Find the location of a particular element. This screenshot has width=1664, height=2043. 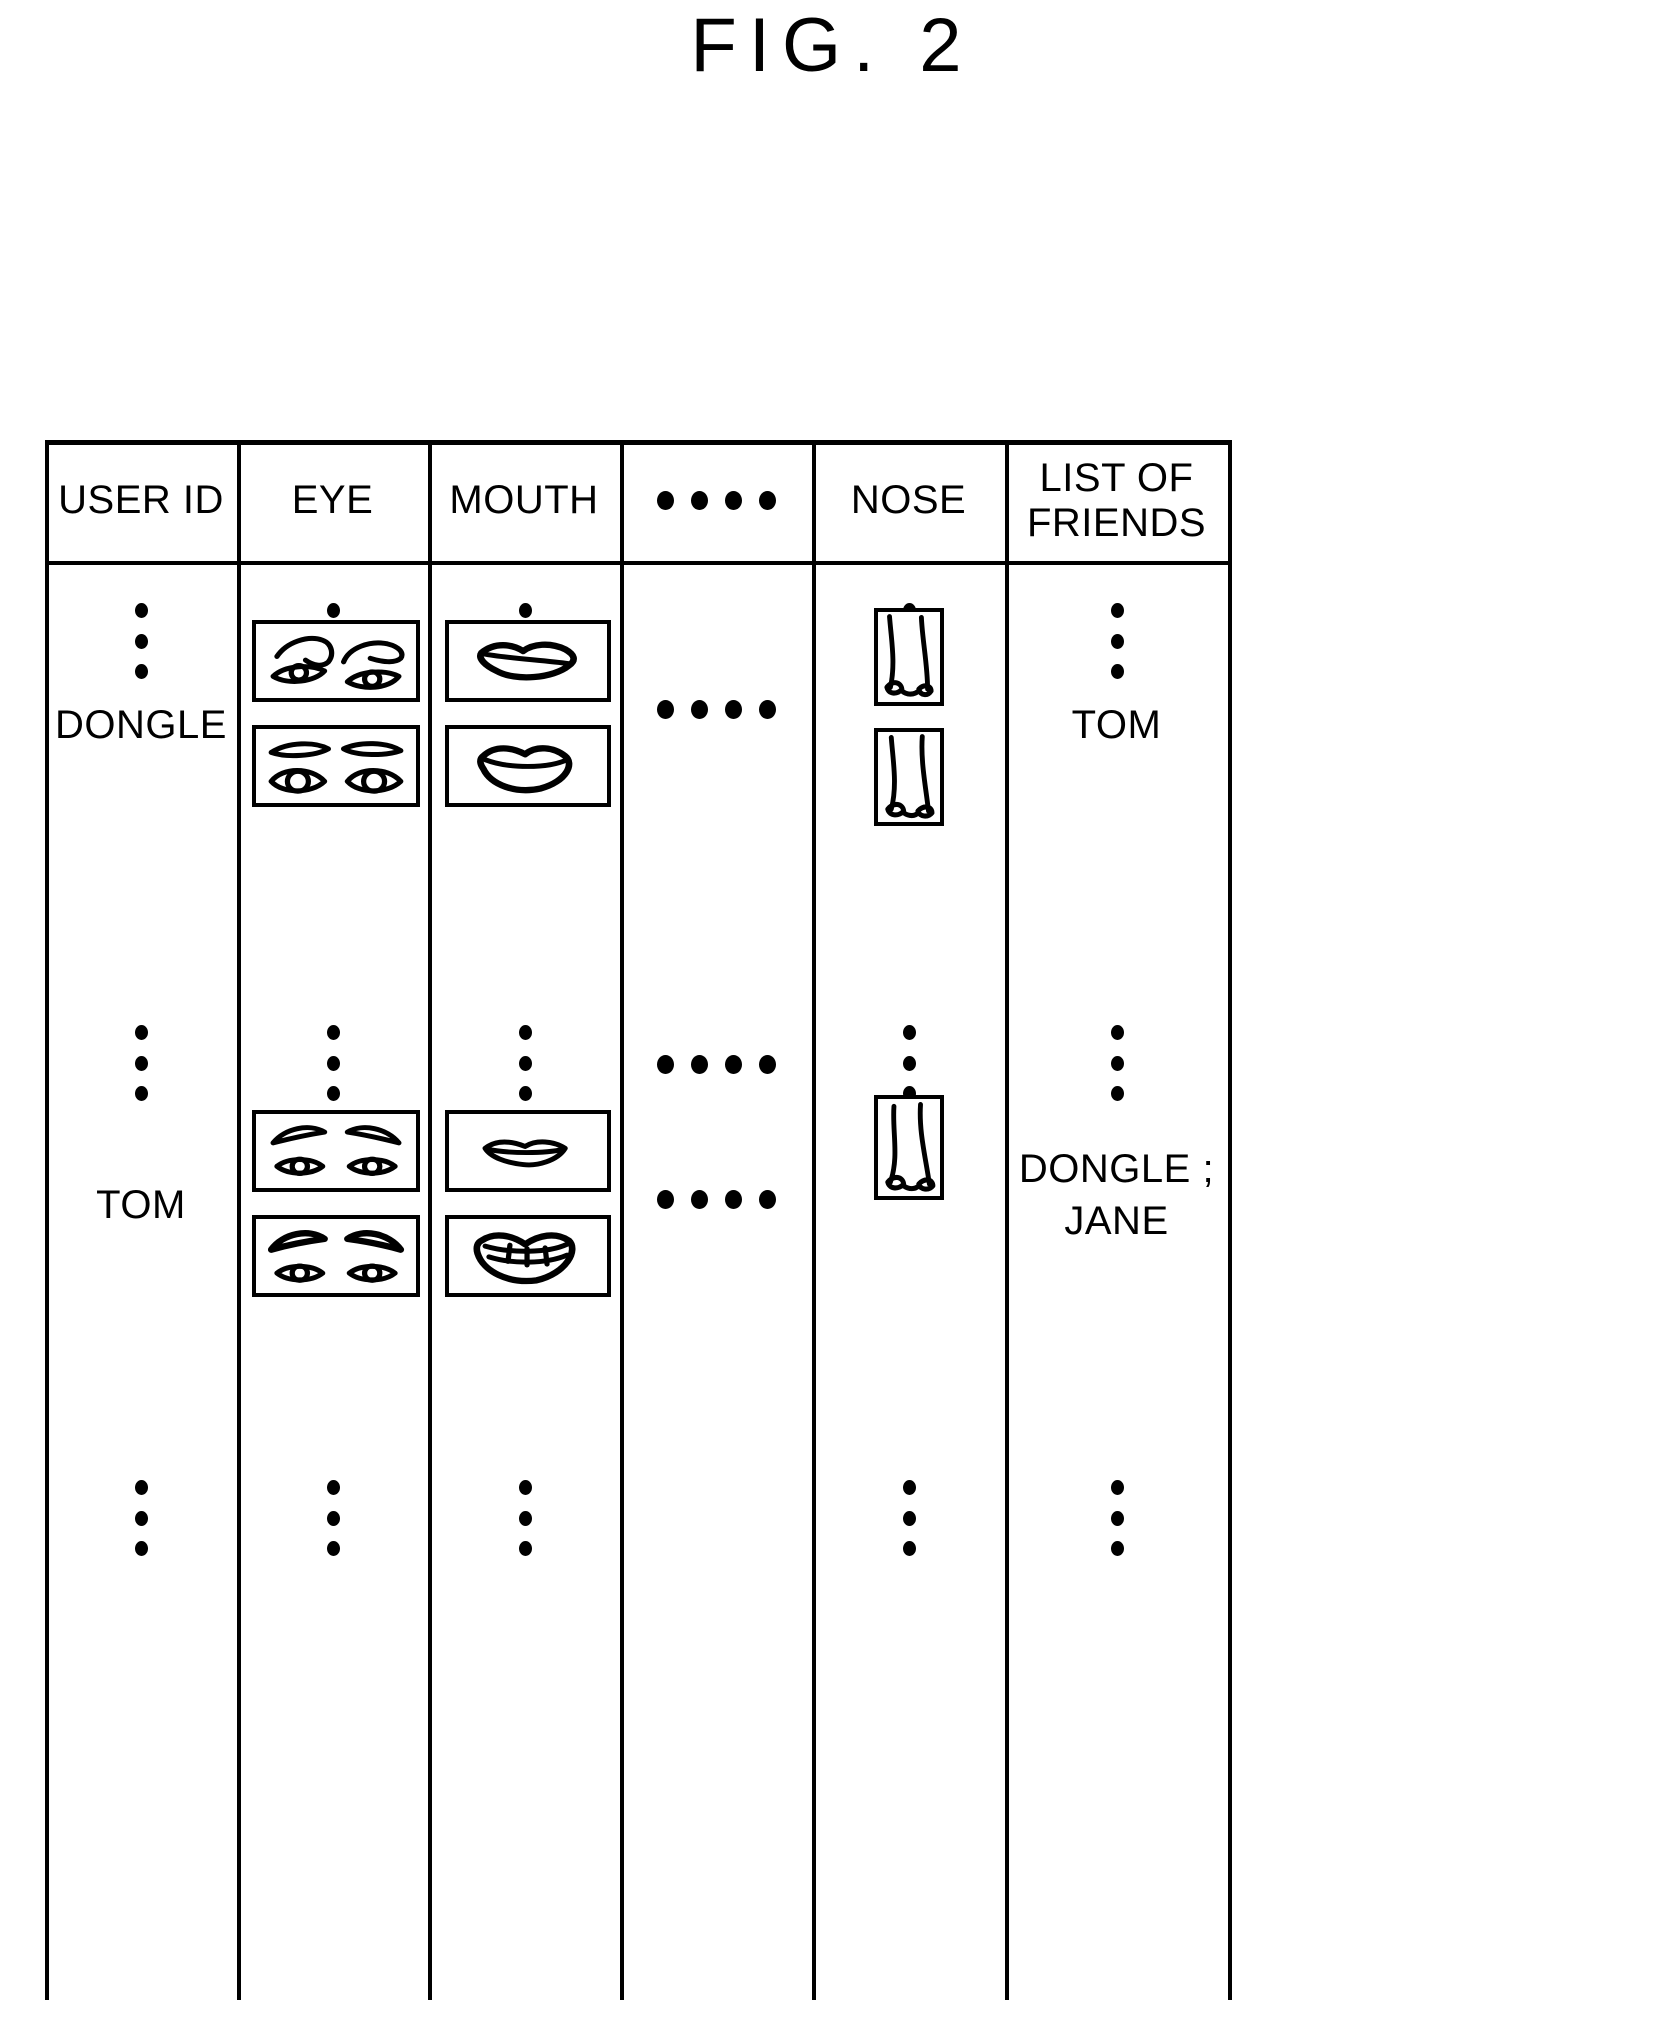

nose-wide-icon is located at coordinates (910, 776).